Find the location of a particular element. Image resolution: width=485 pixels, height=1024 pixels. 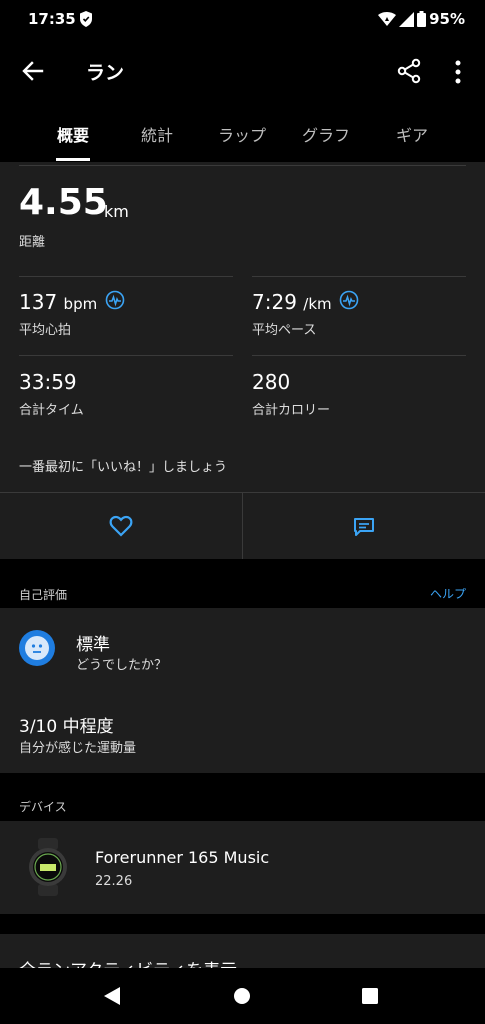

battery-icon is located at coordinates (422, 19).